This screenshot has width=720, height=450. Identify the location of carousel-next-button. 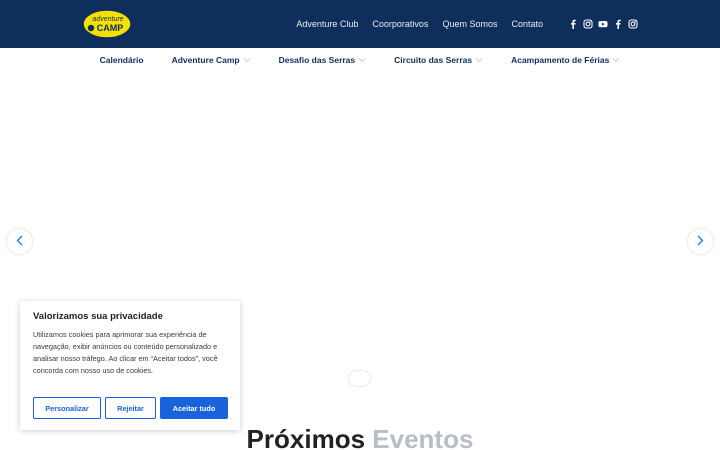
(700, 241).